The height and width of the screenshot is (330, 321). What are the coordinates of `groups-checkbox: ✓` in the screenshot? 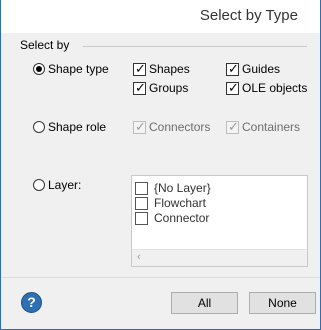 It's located at (139, 87).